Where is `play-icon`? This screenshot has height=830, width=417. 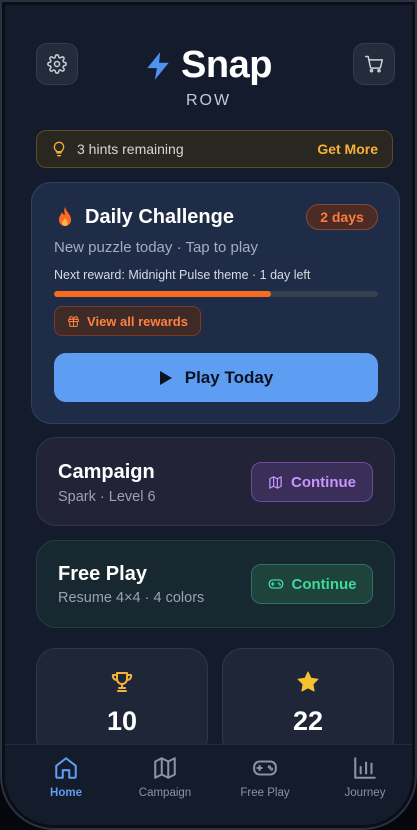 play-icon is located at coordinates (165, 377).